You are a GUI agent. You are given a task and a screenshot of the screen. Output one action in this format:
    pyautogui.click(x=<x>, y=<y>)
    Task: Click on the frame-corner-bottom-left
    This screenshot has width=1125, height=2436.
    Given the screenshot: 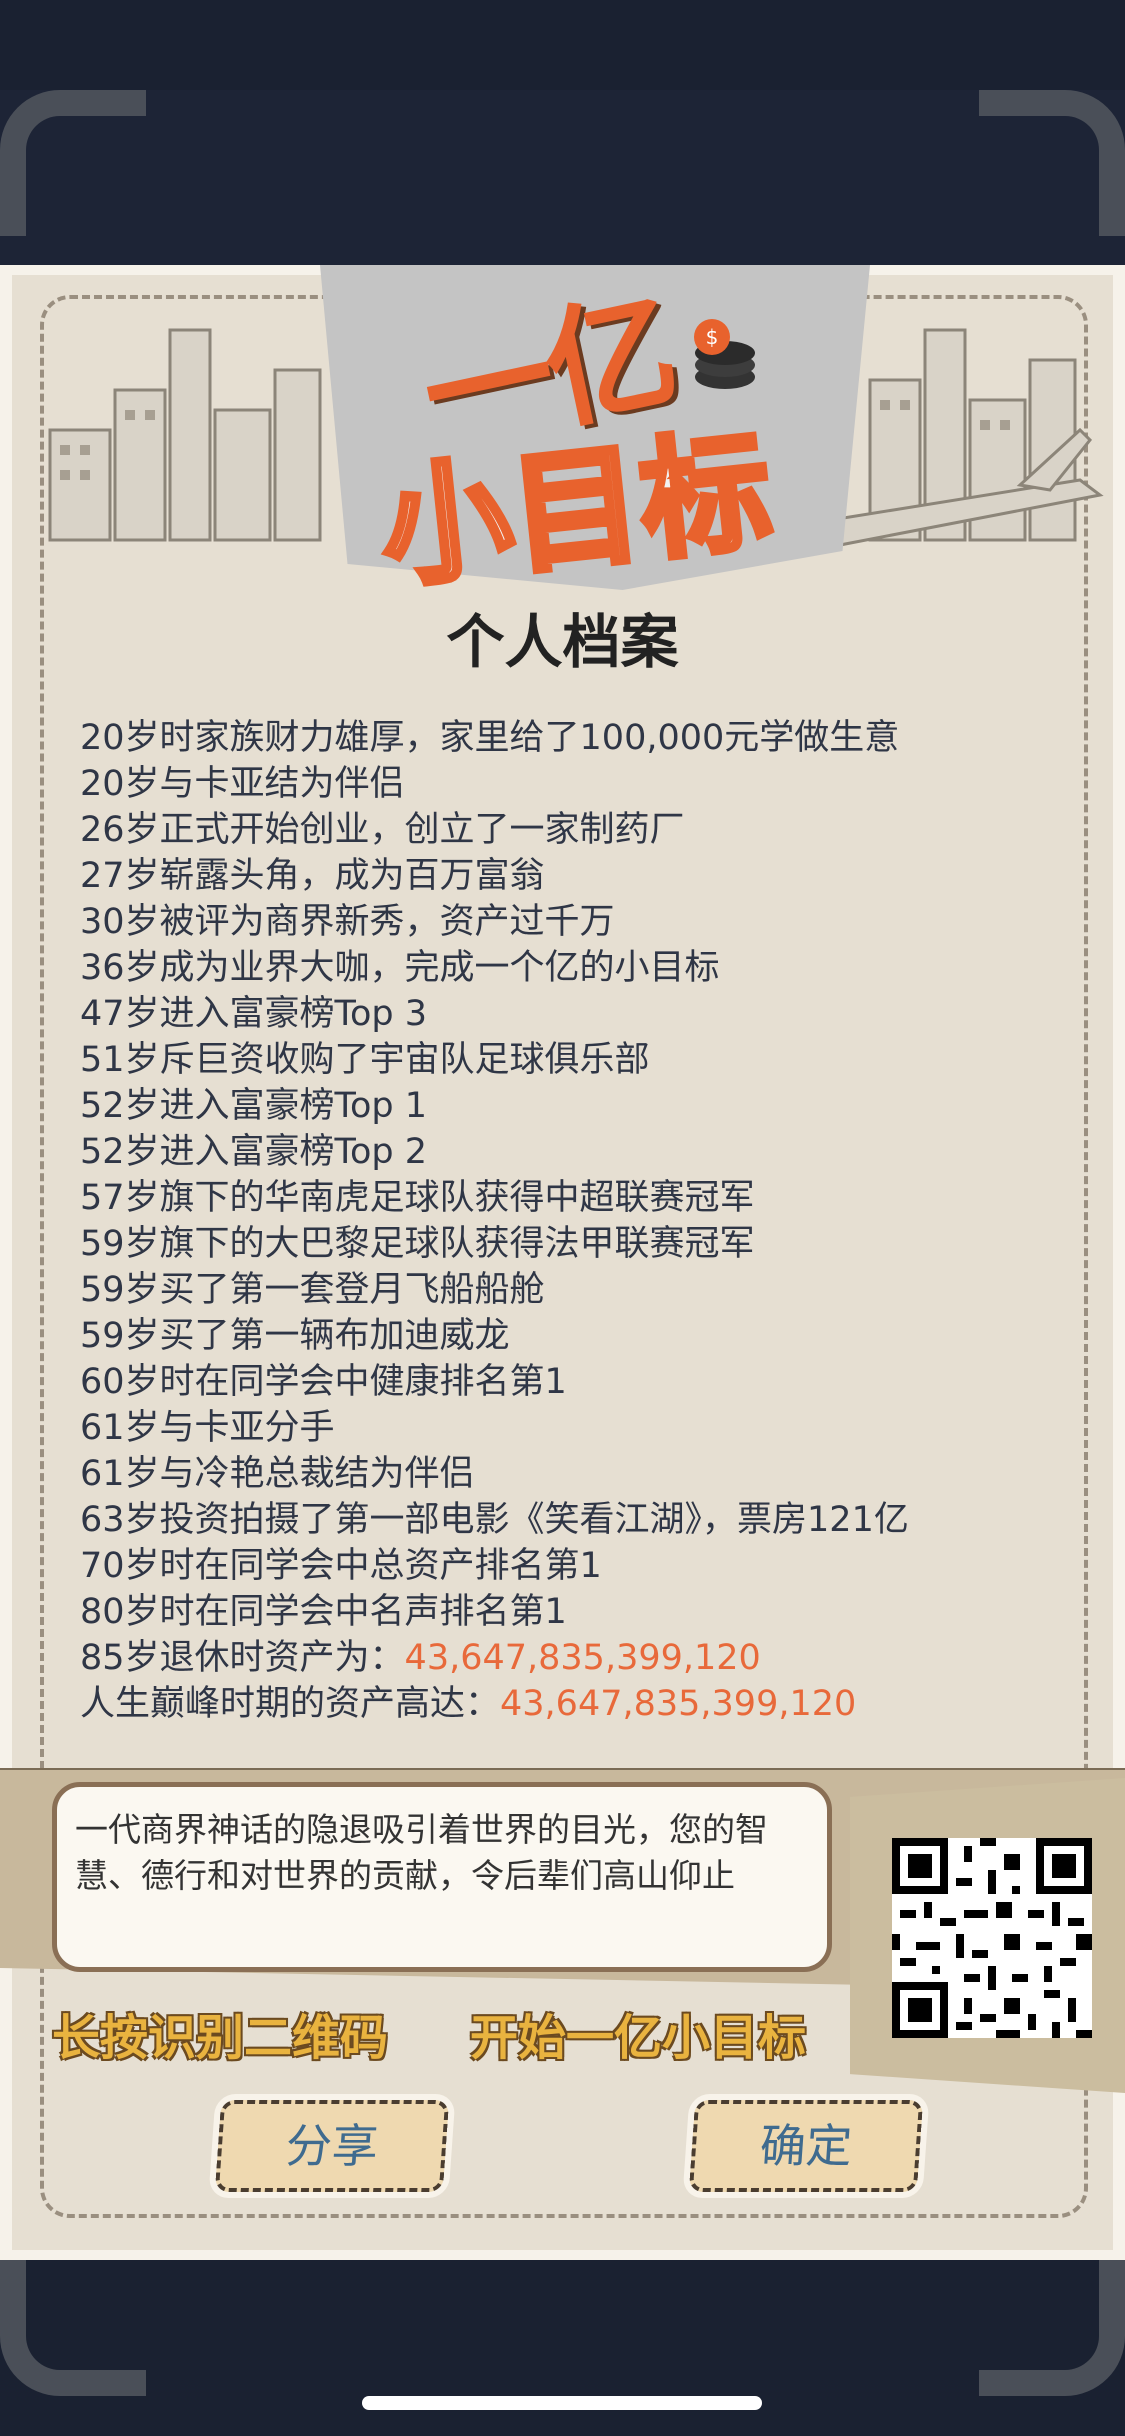 What is the action you would take?
    pyautogui.click(x=73, y=2323)
    